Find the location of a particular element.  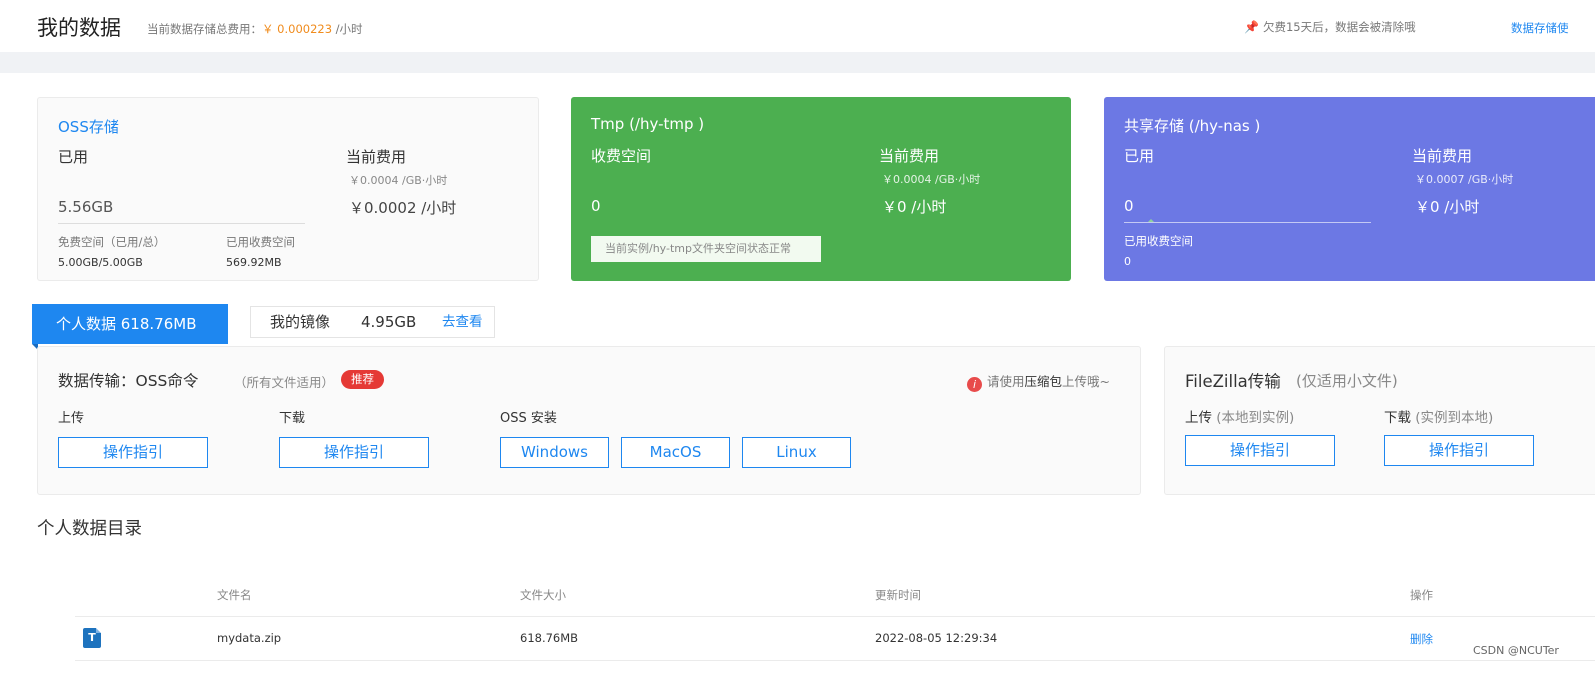

fz-download-sub: (实例到本地) is located at coordinates (1452, 418).